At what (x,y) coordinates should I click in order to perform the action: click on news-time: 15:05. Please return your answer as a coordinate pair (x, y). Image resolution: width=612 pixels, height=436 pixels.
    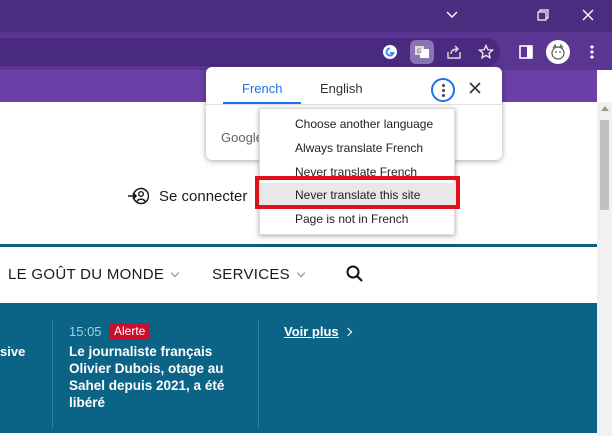
    Looking at the image, I should click on (85, 331).